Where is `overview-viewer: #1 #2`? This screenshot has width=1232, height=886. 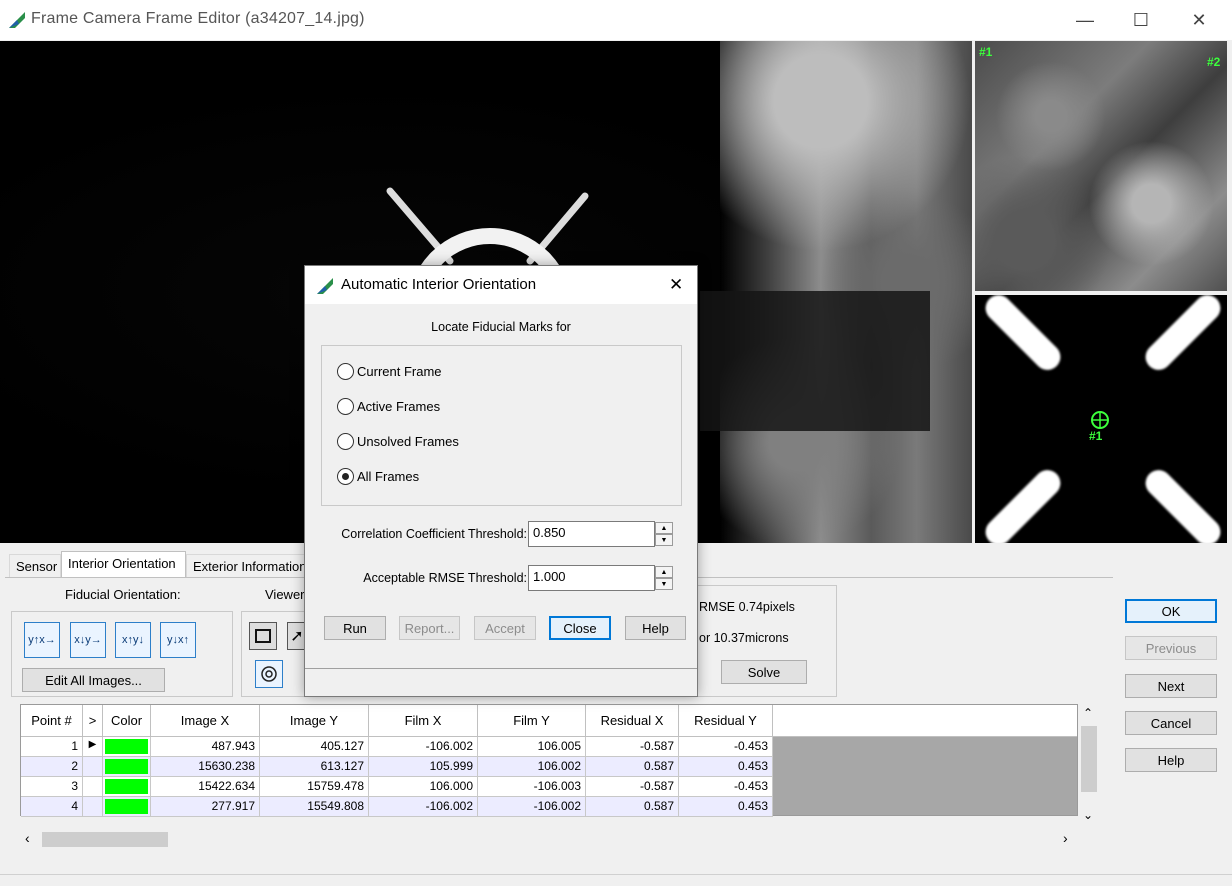
overview-viewer: #1 #2 is located at coordinates (1101, 166).